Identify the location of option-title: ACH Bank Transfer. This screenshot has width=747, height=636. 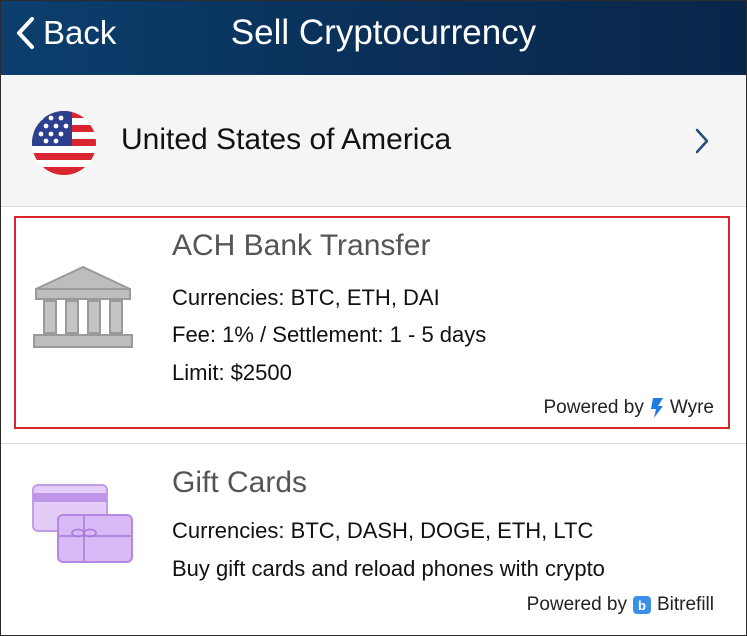
(301, 245).